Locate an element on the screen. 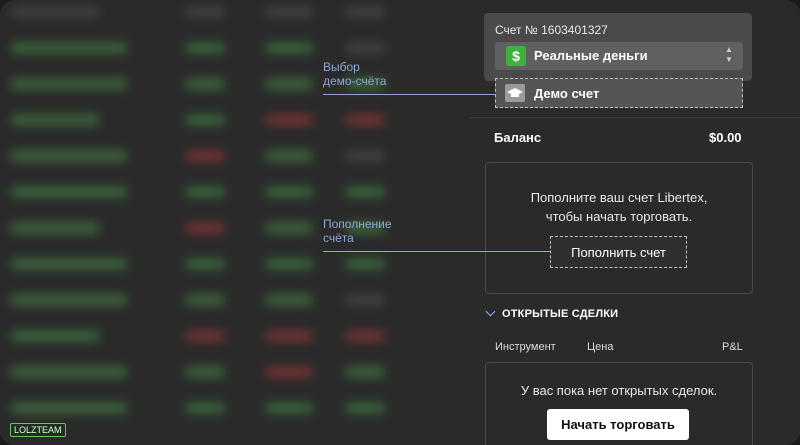  deposit-message-line2: чтобы начать торговать. is located at coordinates (619, 216).